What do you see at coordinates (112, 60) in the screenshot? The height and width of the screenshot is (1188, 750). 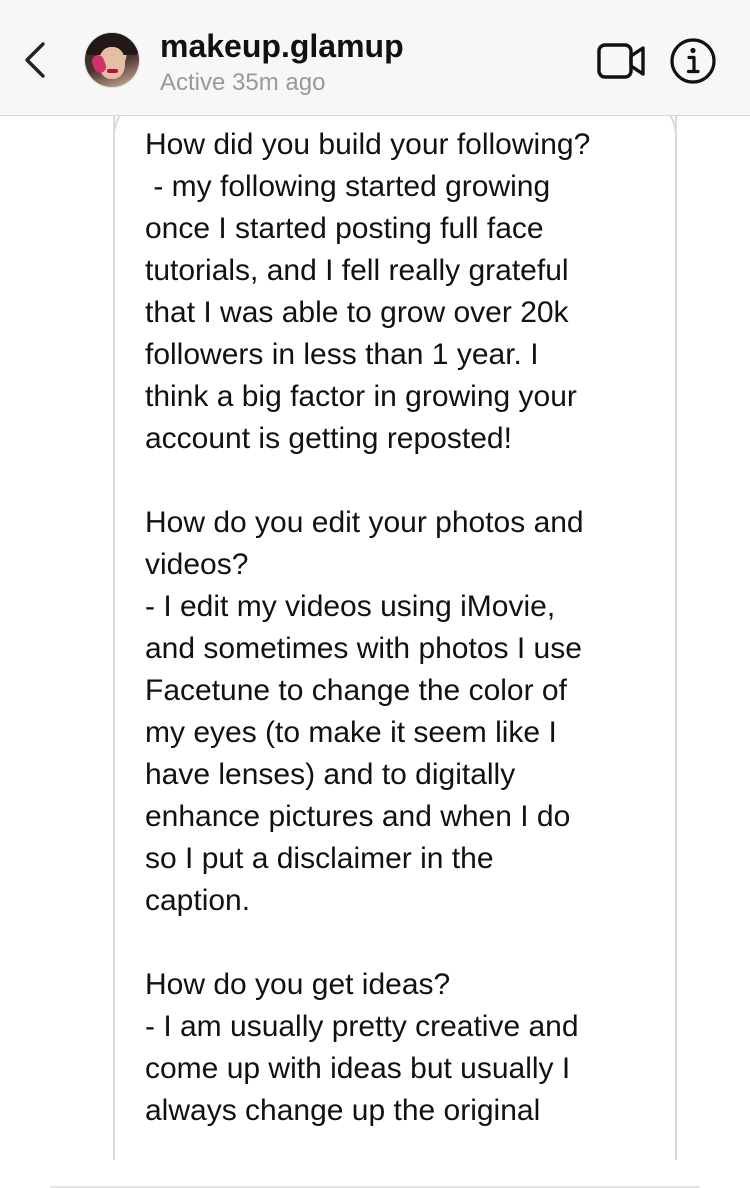 I see `avatar` at bounding box center [112, 60].